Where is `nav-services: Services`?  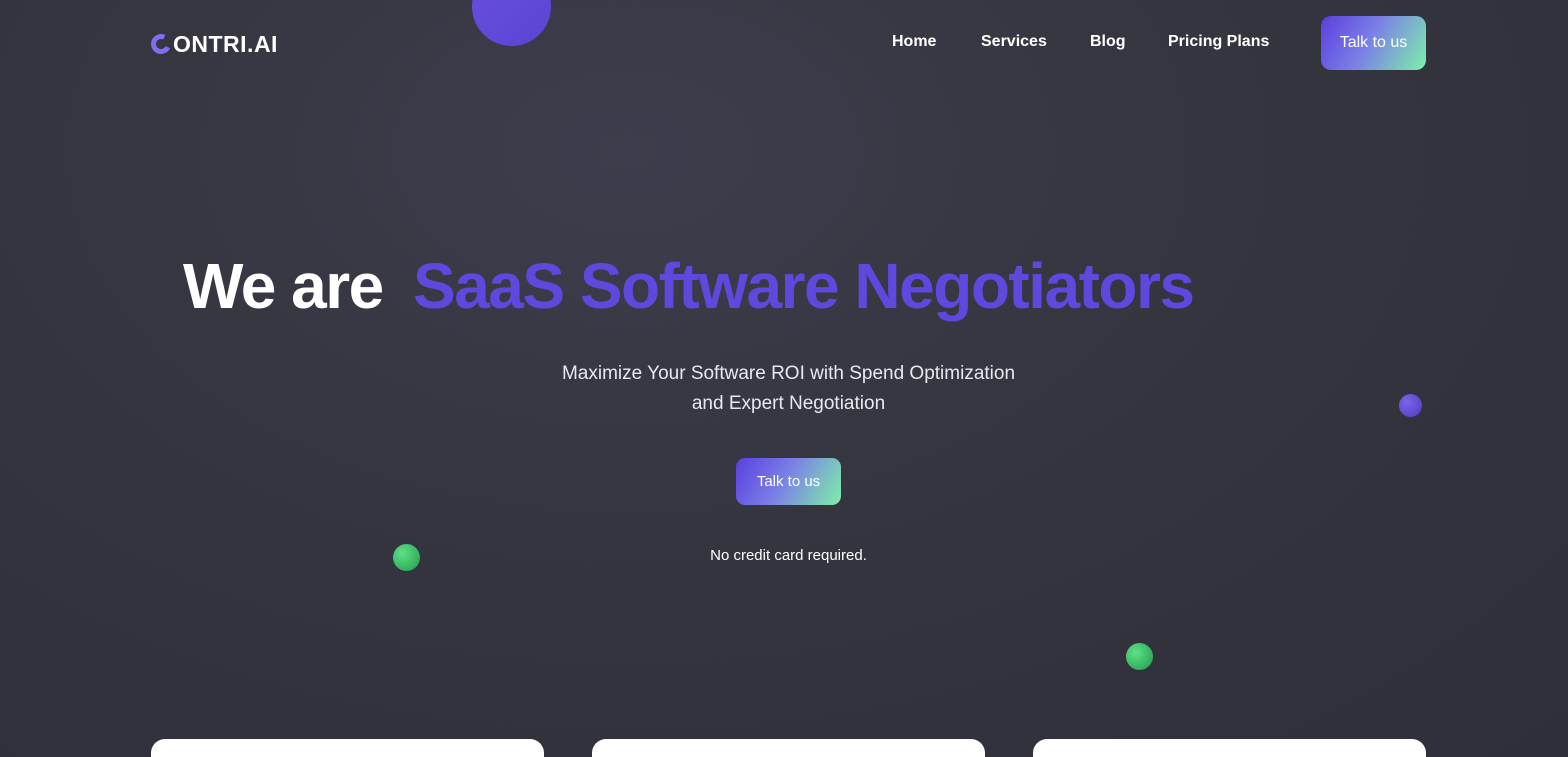
nav-services: Services is located at coordinates (1014, 42).